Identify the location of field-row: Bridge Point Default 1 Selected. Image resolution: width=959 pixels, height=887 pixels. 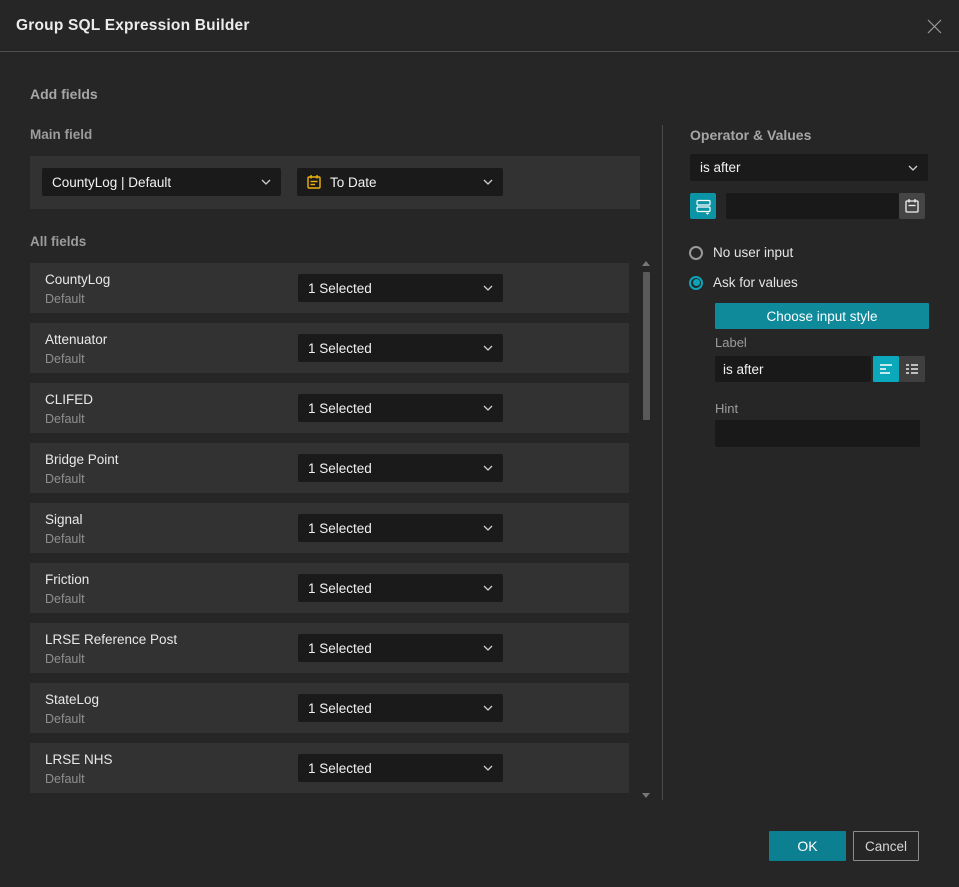
(329, 468).